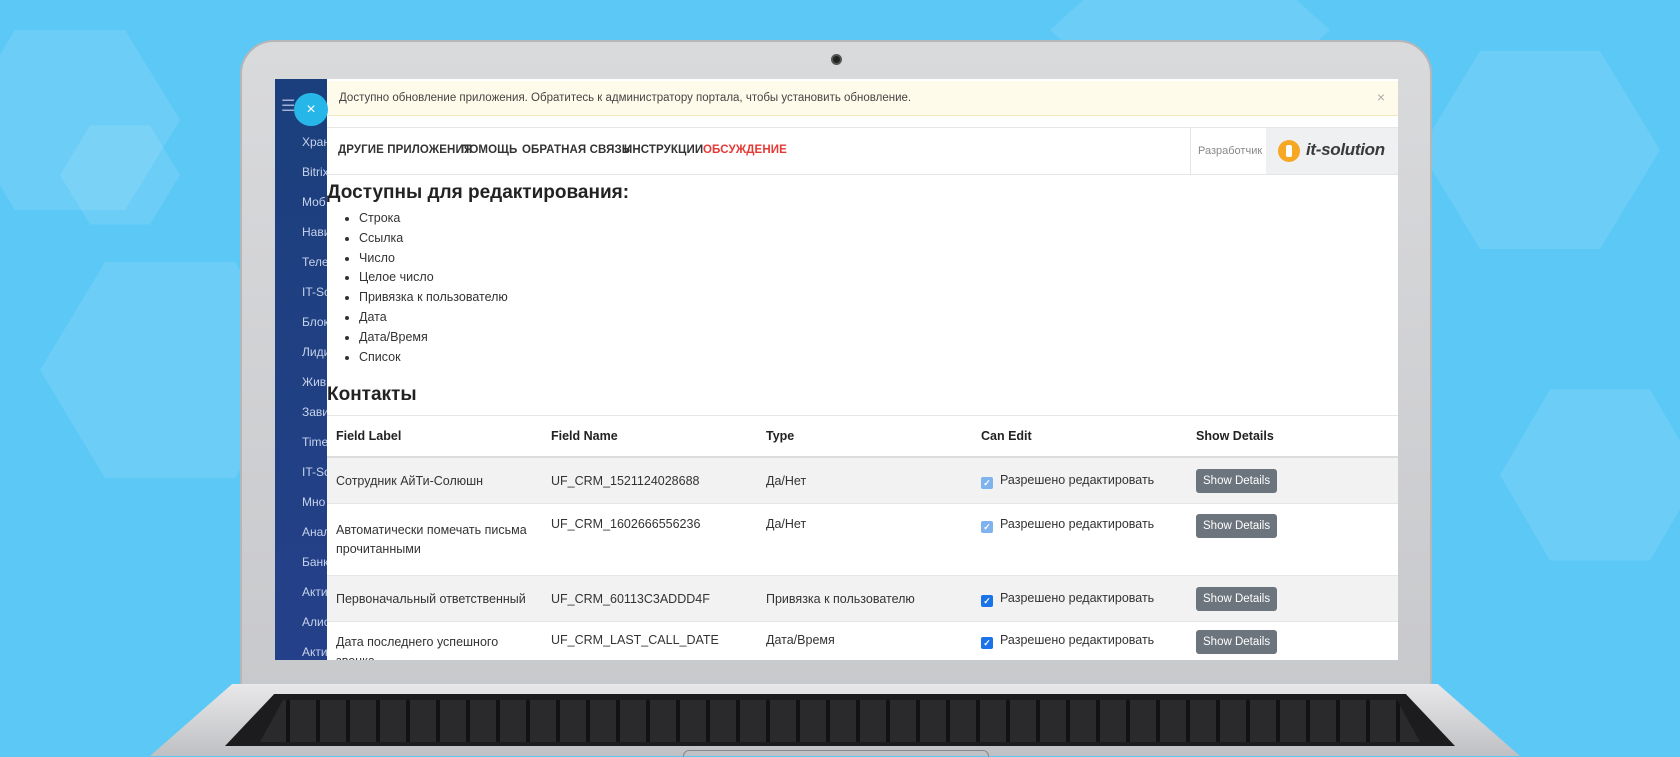  What do you see at coordinates (314, 622) in the screenshot?
I see `sidebar-item: Алис` at bounding box center [314, 622].